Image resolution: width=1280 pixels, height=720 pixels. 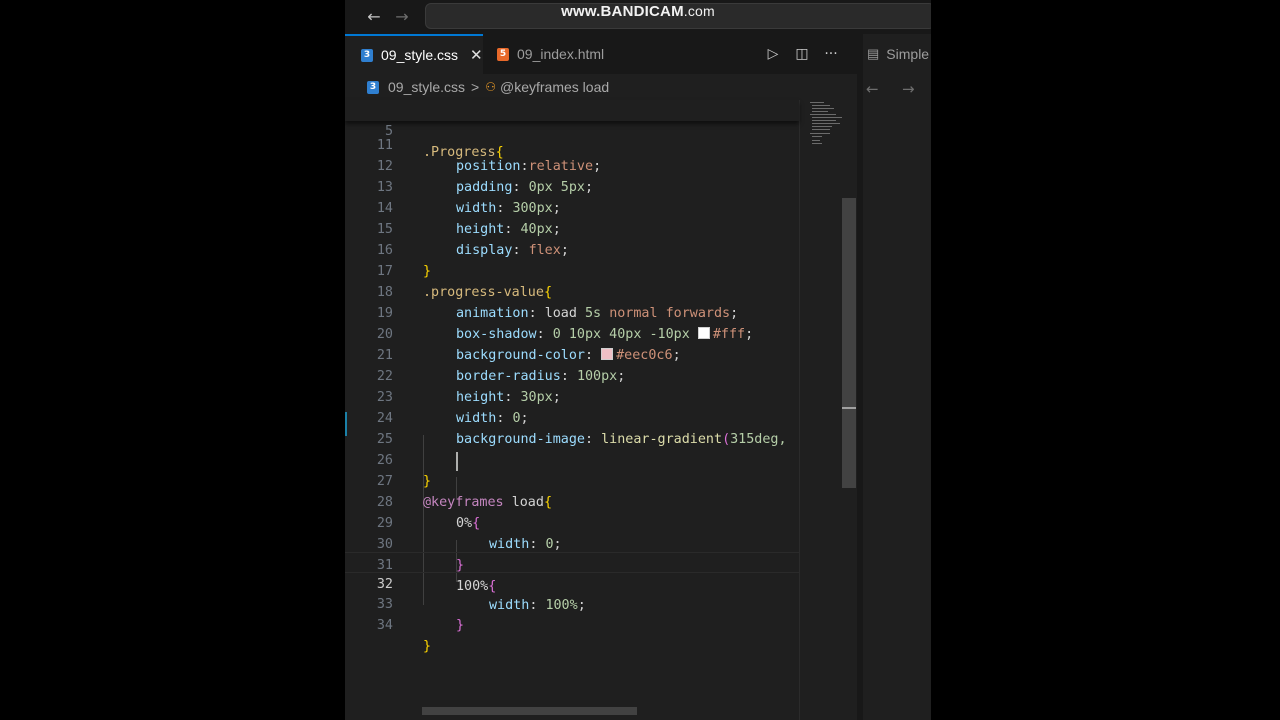 I want to click on tab-label: 09_index.html, so click(x=561, y=54).